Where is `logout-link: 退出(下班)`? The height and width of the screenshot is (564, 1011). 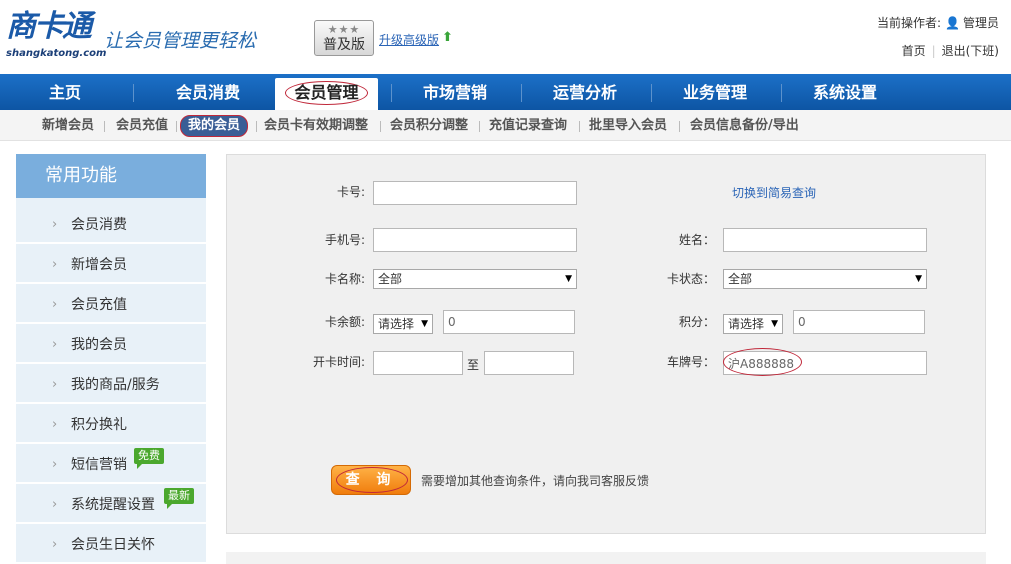 logout-link: 退出(下班) is located at coordinates (970, 51).